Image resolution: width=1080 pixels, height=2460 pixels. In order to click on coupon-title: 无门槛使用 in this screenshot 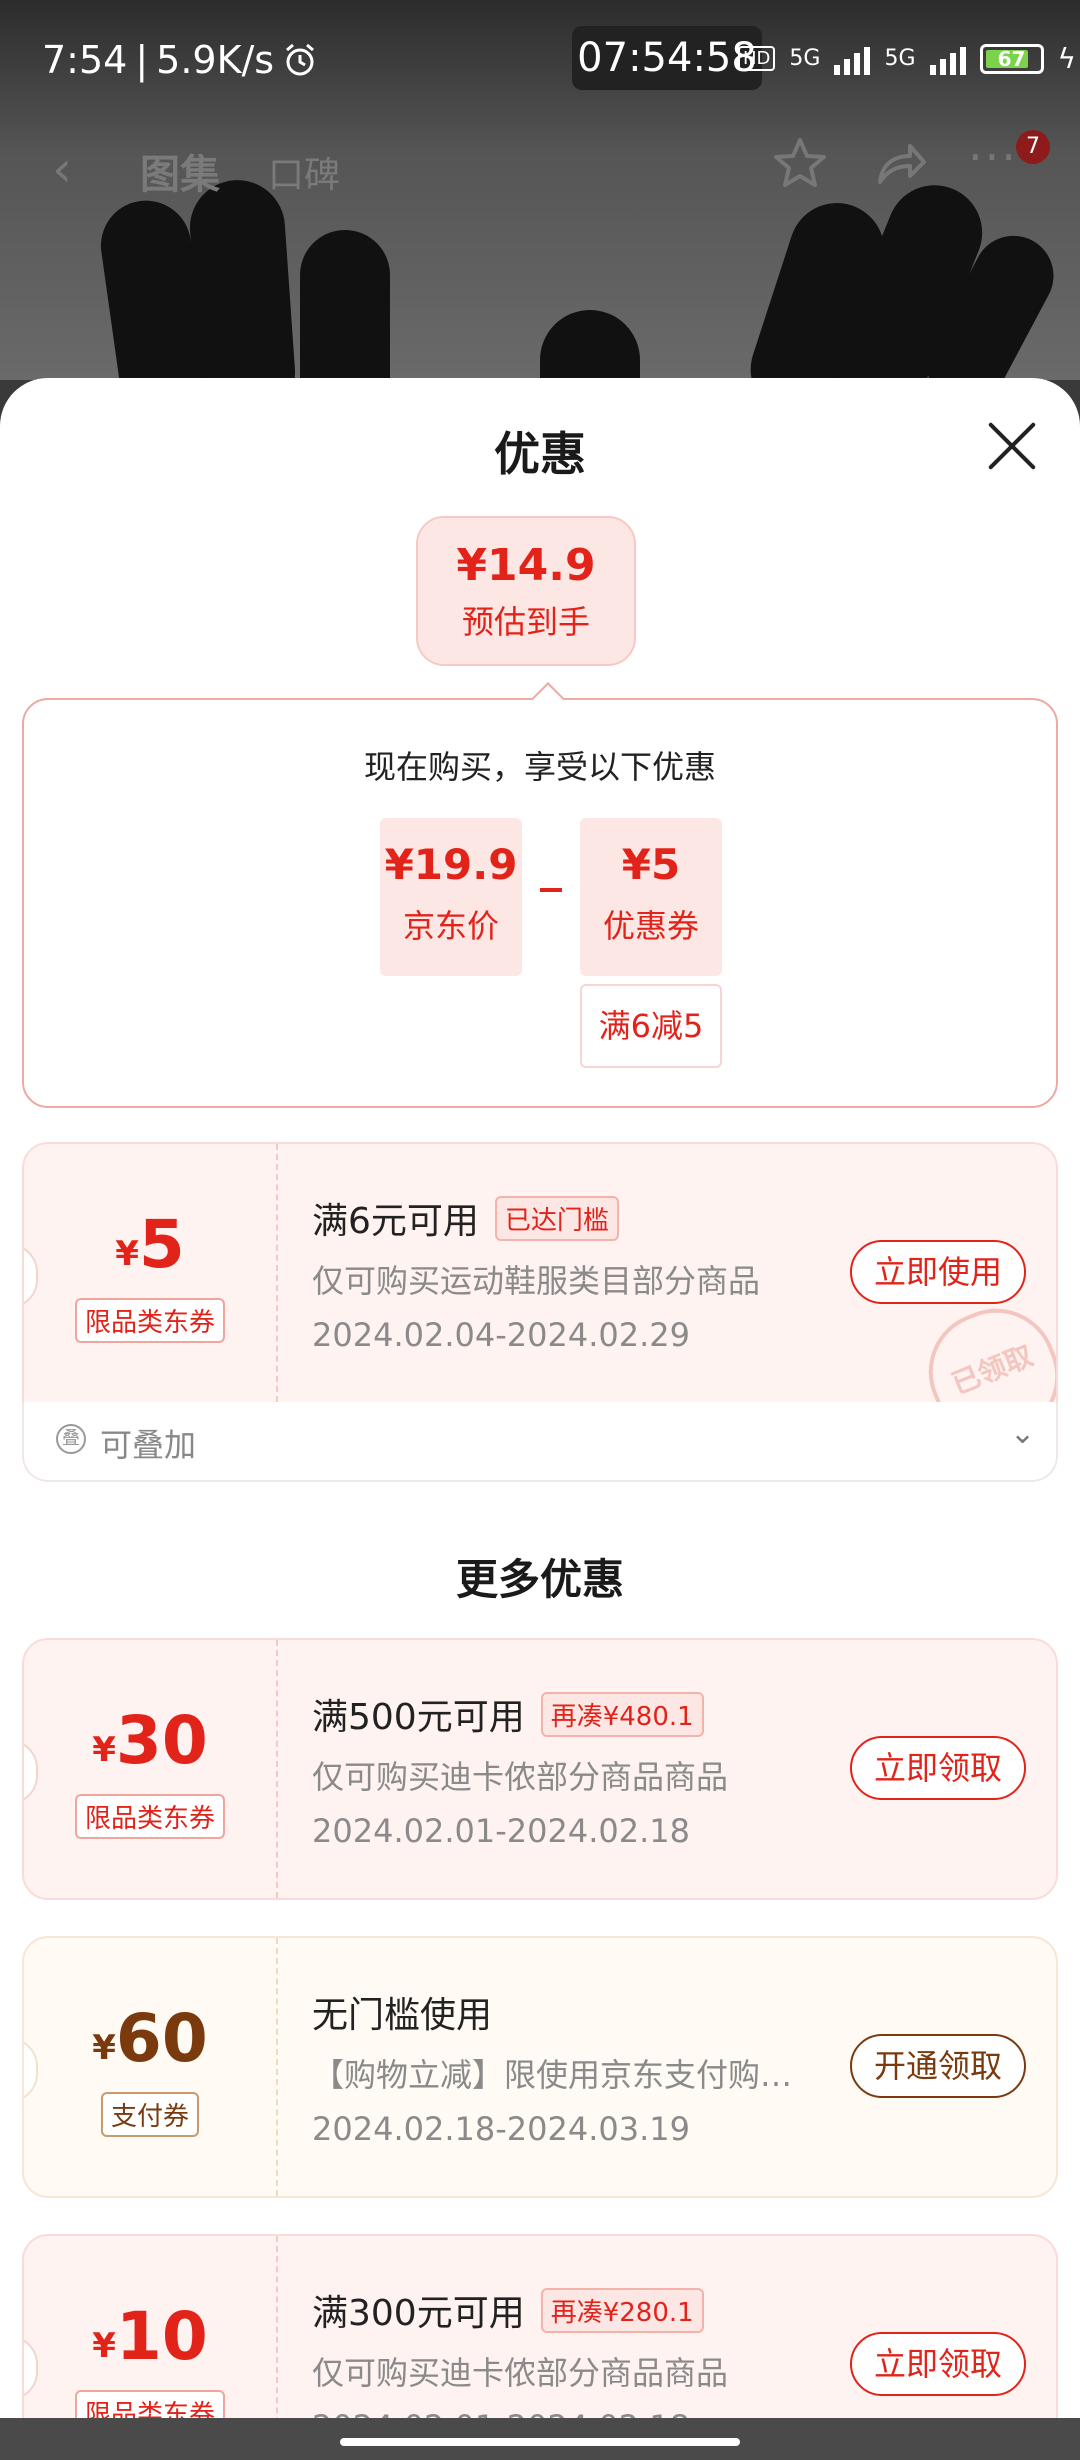, I will do `click(402, 2015)`.